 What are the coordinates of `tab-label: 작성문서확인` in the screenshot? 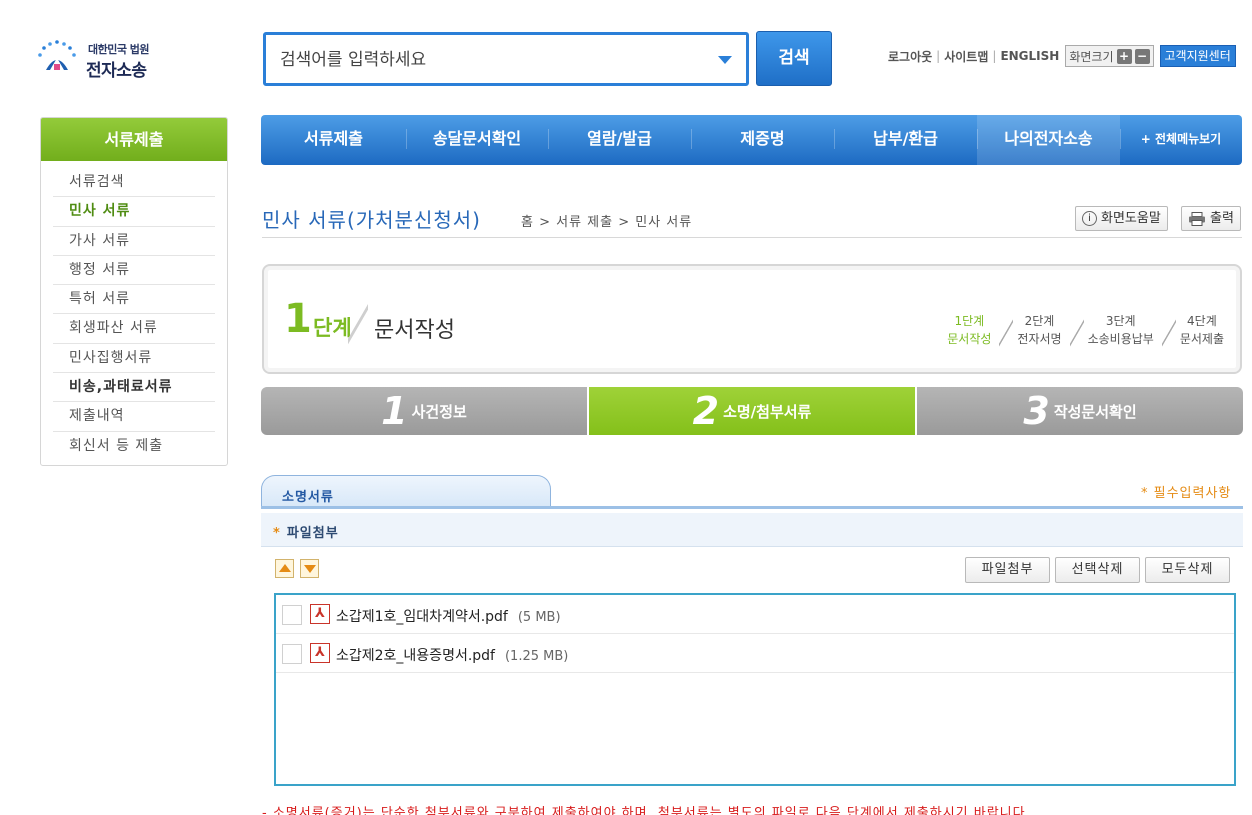 It's located at (1095, 411).